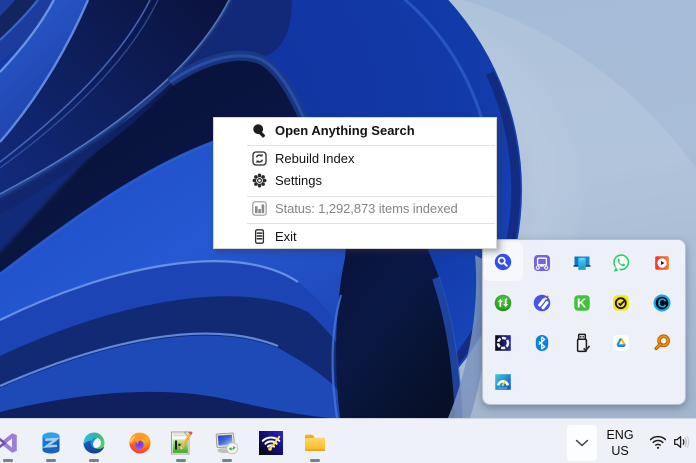 This screenshot has height=463, width=696. I want to click on svg-text: C, so click(661, 303).